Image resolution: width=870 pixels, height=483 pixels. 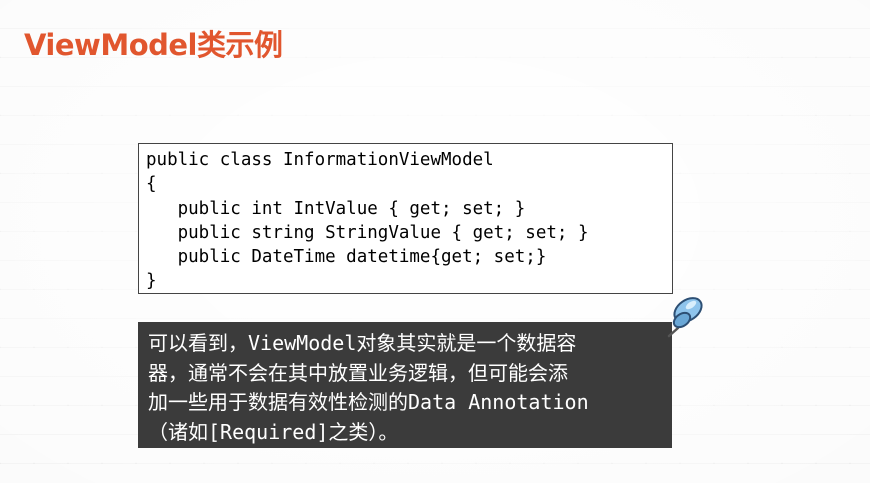 What do you see at coordinates (346, 257) in the screenshot?
I see `code-line: public DateTime datetime{get; set;}` at bounding box center [346, 257].